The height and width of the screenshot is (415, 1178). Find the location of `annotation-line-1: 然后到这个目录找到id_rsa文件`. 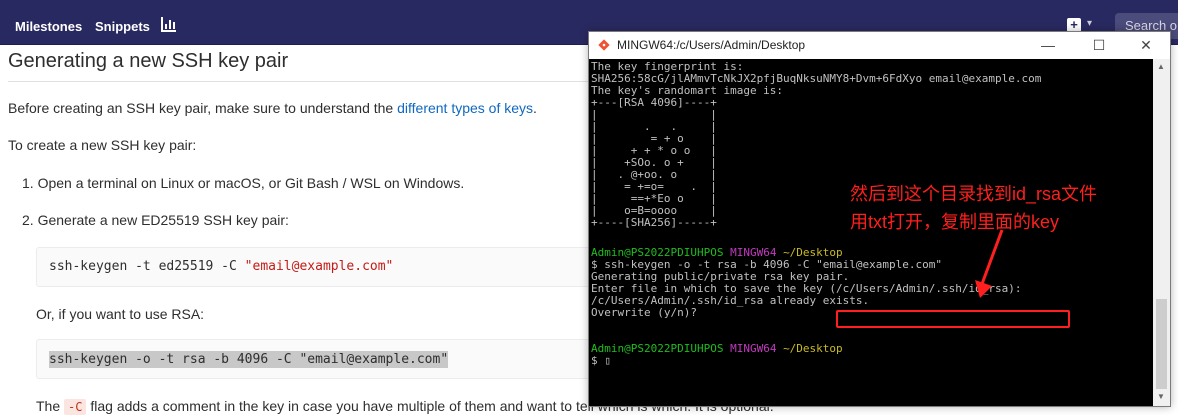

annotation-line-1: 然后到这个目录找到id_rsa文件 is located at coordinates (974, 194).